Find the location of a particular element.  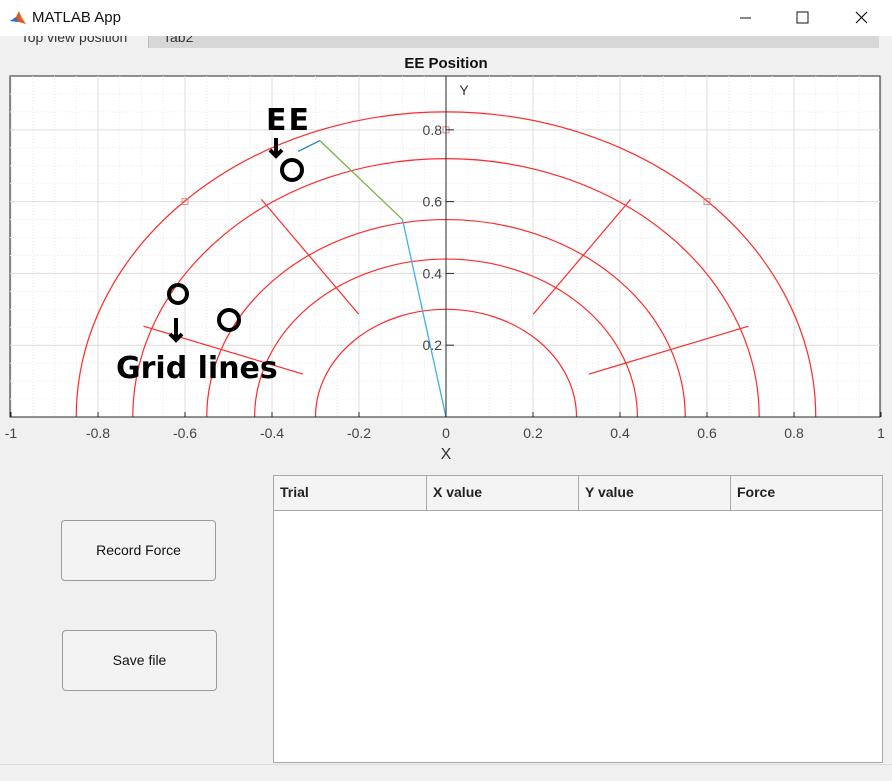

x-axis-label: X is located at coordinates (446, 454).